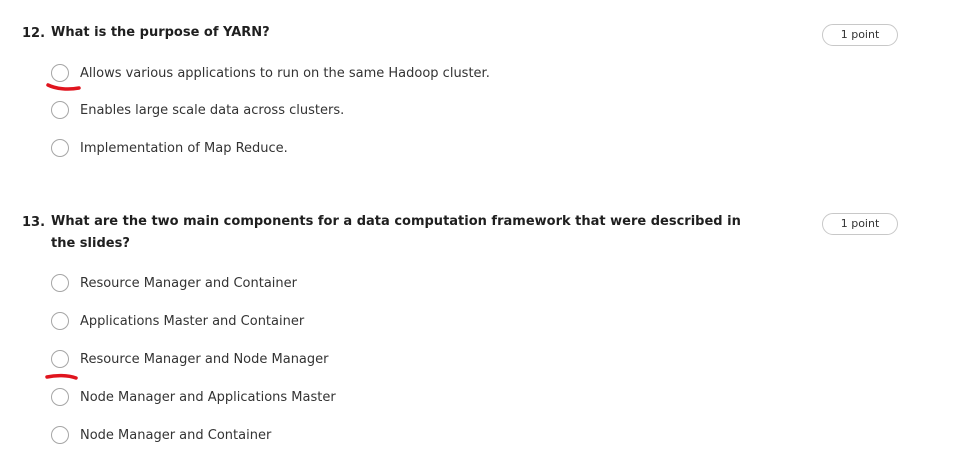 The width and height of the screenshot is (959, 457). I want to click on question-number: 13., so click(34, 222).